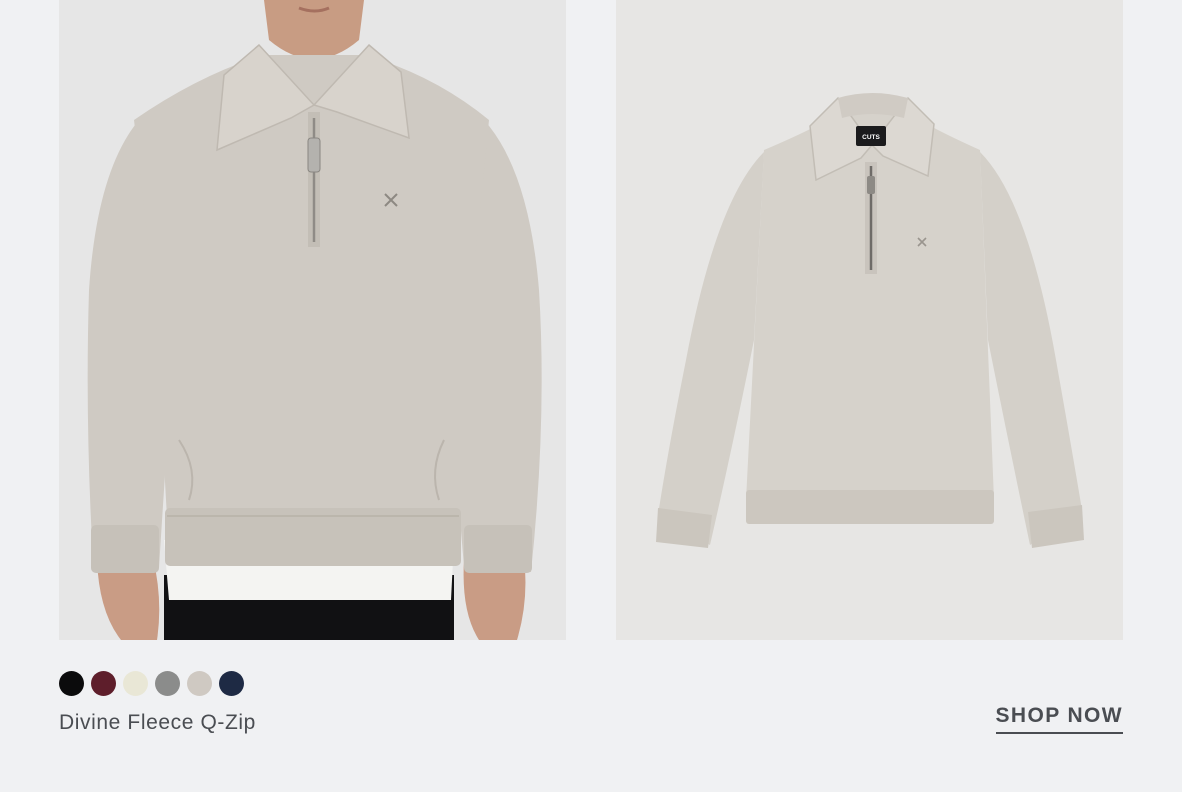 This screenshot has width=1182, height=792. What do you see at coordinates (71, 683) in the screenshot?
I see `swatch-black` at bounding box center [71, 683].